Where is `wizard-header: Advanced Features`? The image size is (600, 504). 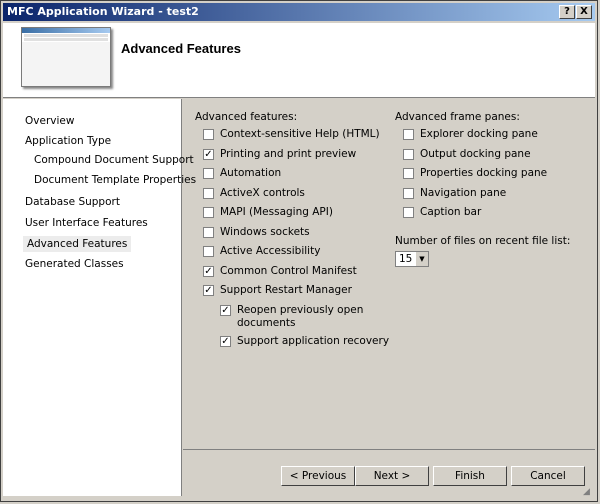
wizard-header: Advanced Features is located at coordinates (299, 60).